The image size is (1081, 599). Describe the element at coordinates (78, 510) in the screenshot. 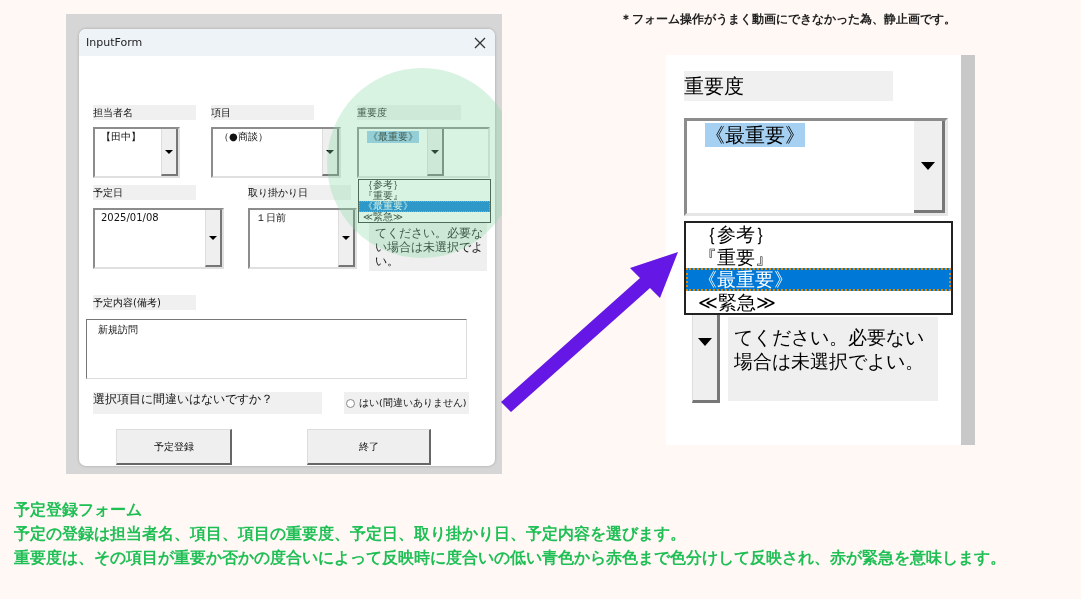

I see `caption-title: 予定登録フォーム` at that location.